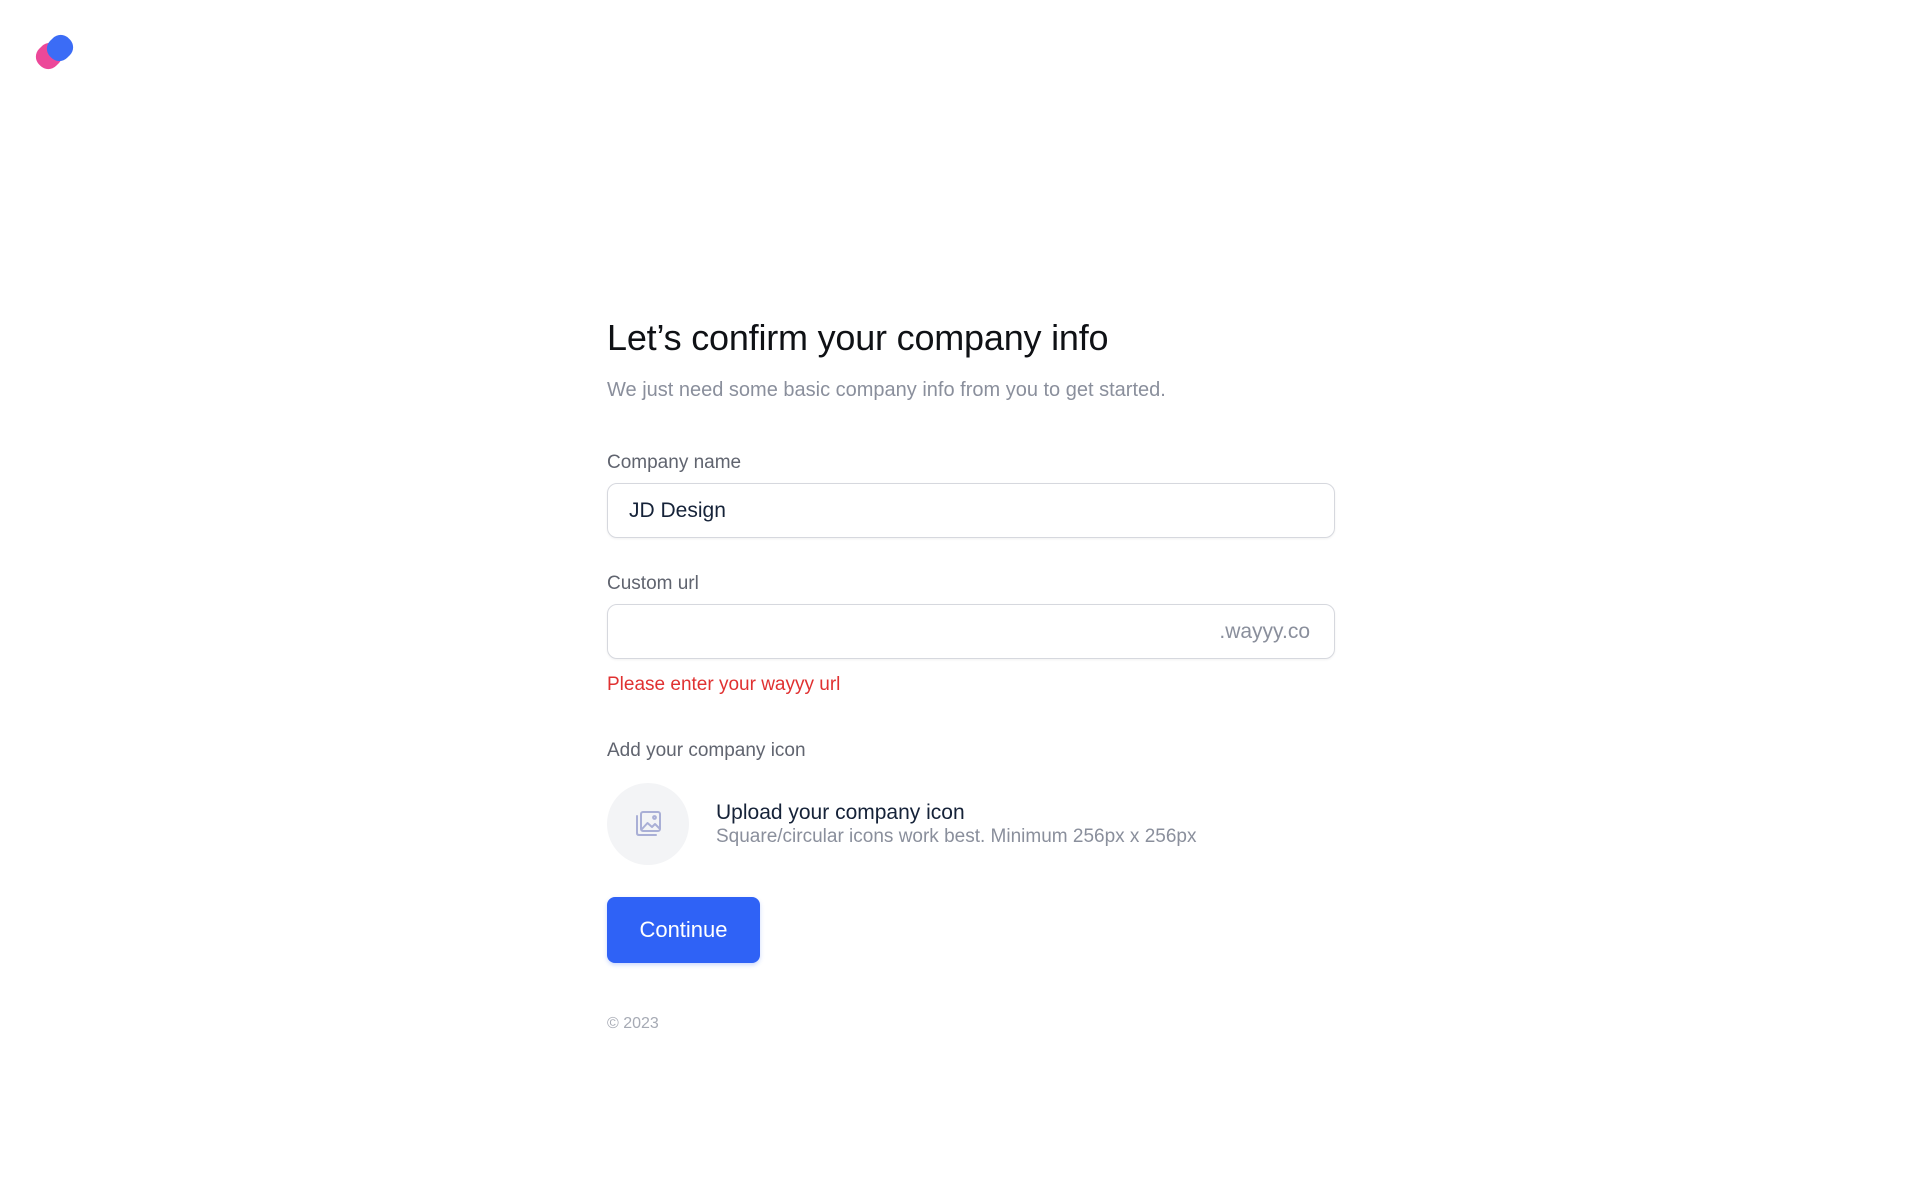 Image resolution: width=1920 pixels, height=1200 pixels. What do you see at coordinates (956, 813) in the screenshot?
I see `upload-title: Upload your company icon` at bounding box center [956, 813].